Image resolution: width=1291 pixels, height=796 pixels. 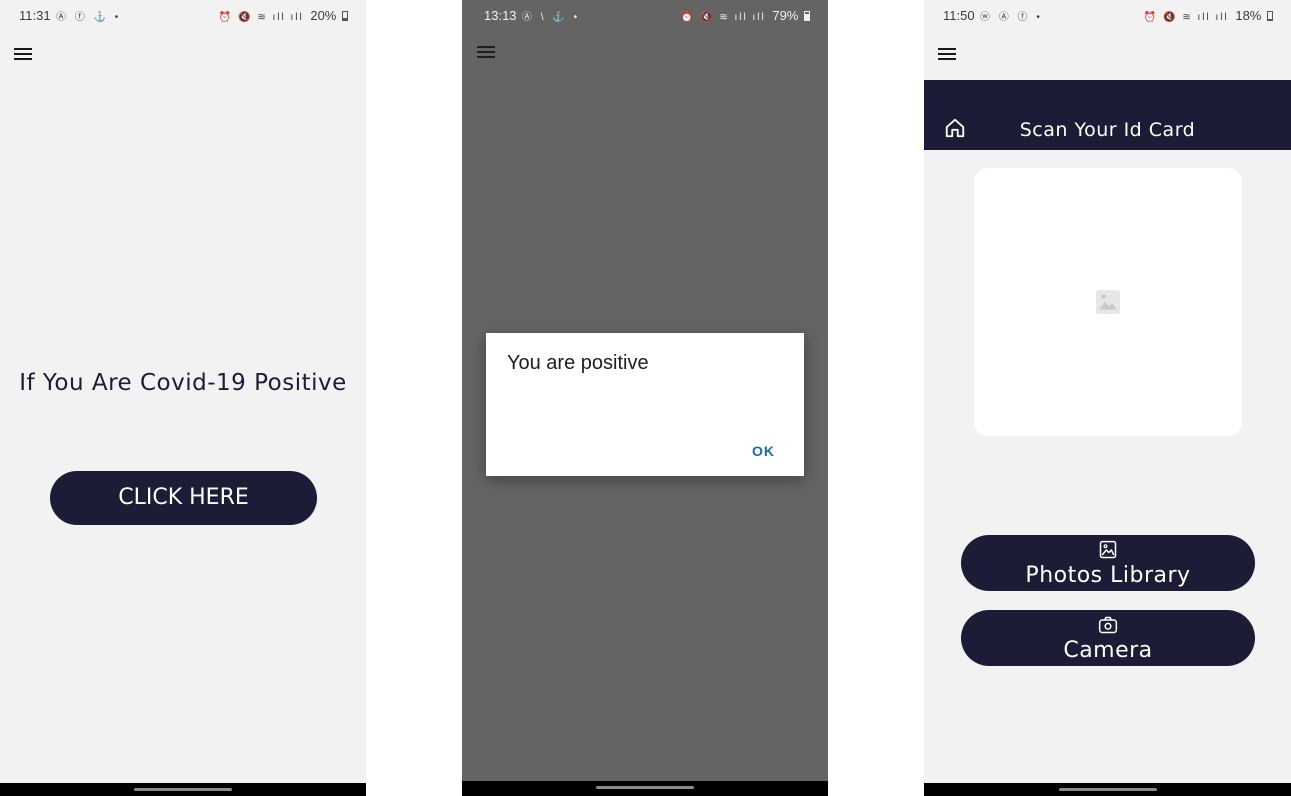 I want to click on image-icon, so click(x=1108, y=549).